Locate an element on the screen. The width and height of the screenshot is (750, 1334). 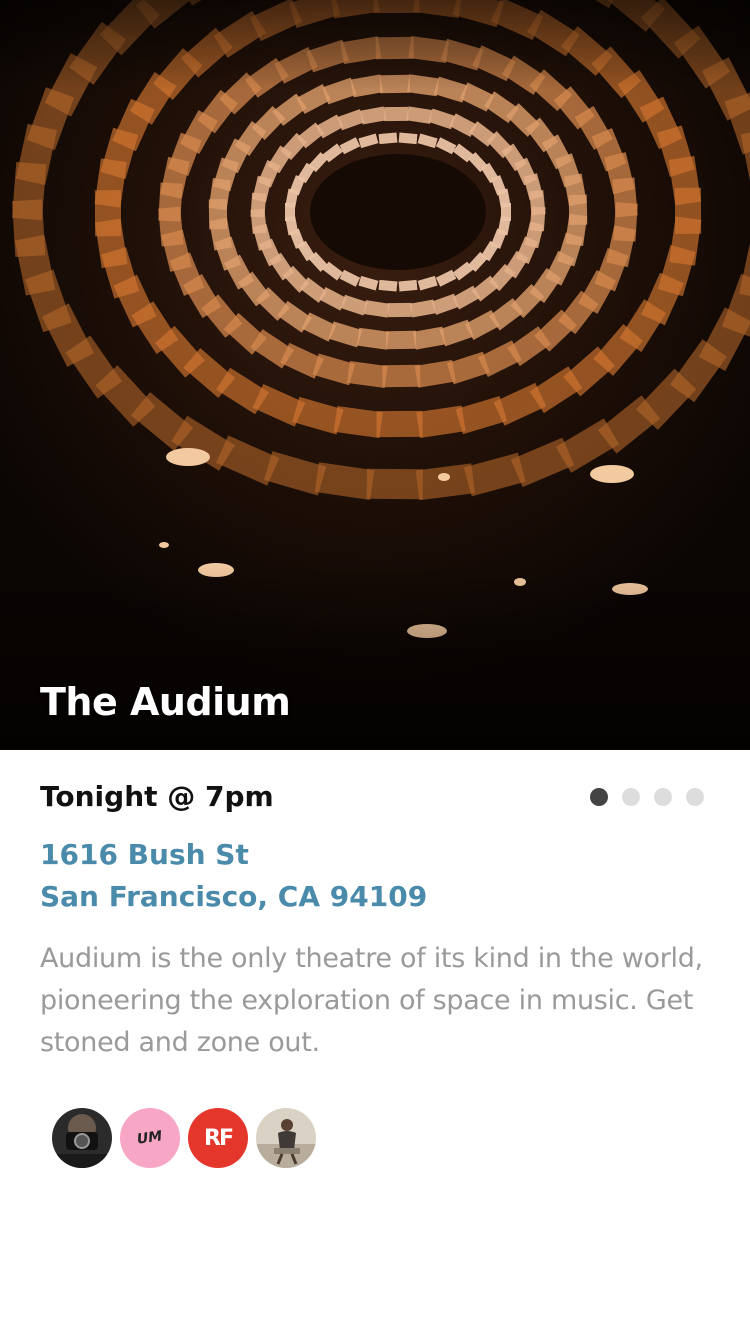
um-logo-text: UM is located at coordinates (150, 1138).